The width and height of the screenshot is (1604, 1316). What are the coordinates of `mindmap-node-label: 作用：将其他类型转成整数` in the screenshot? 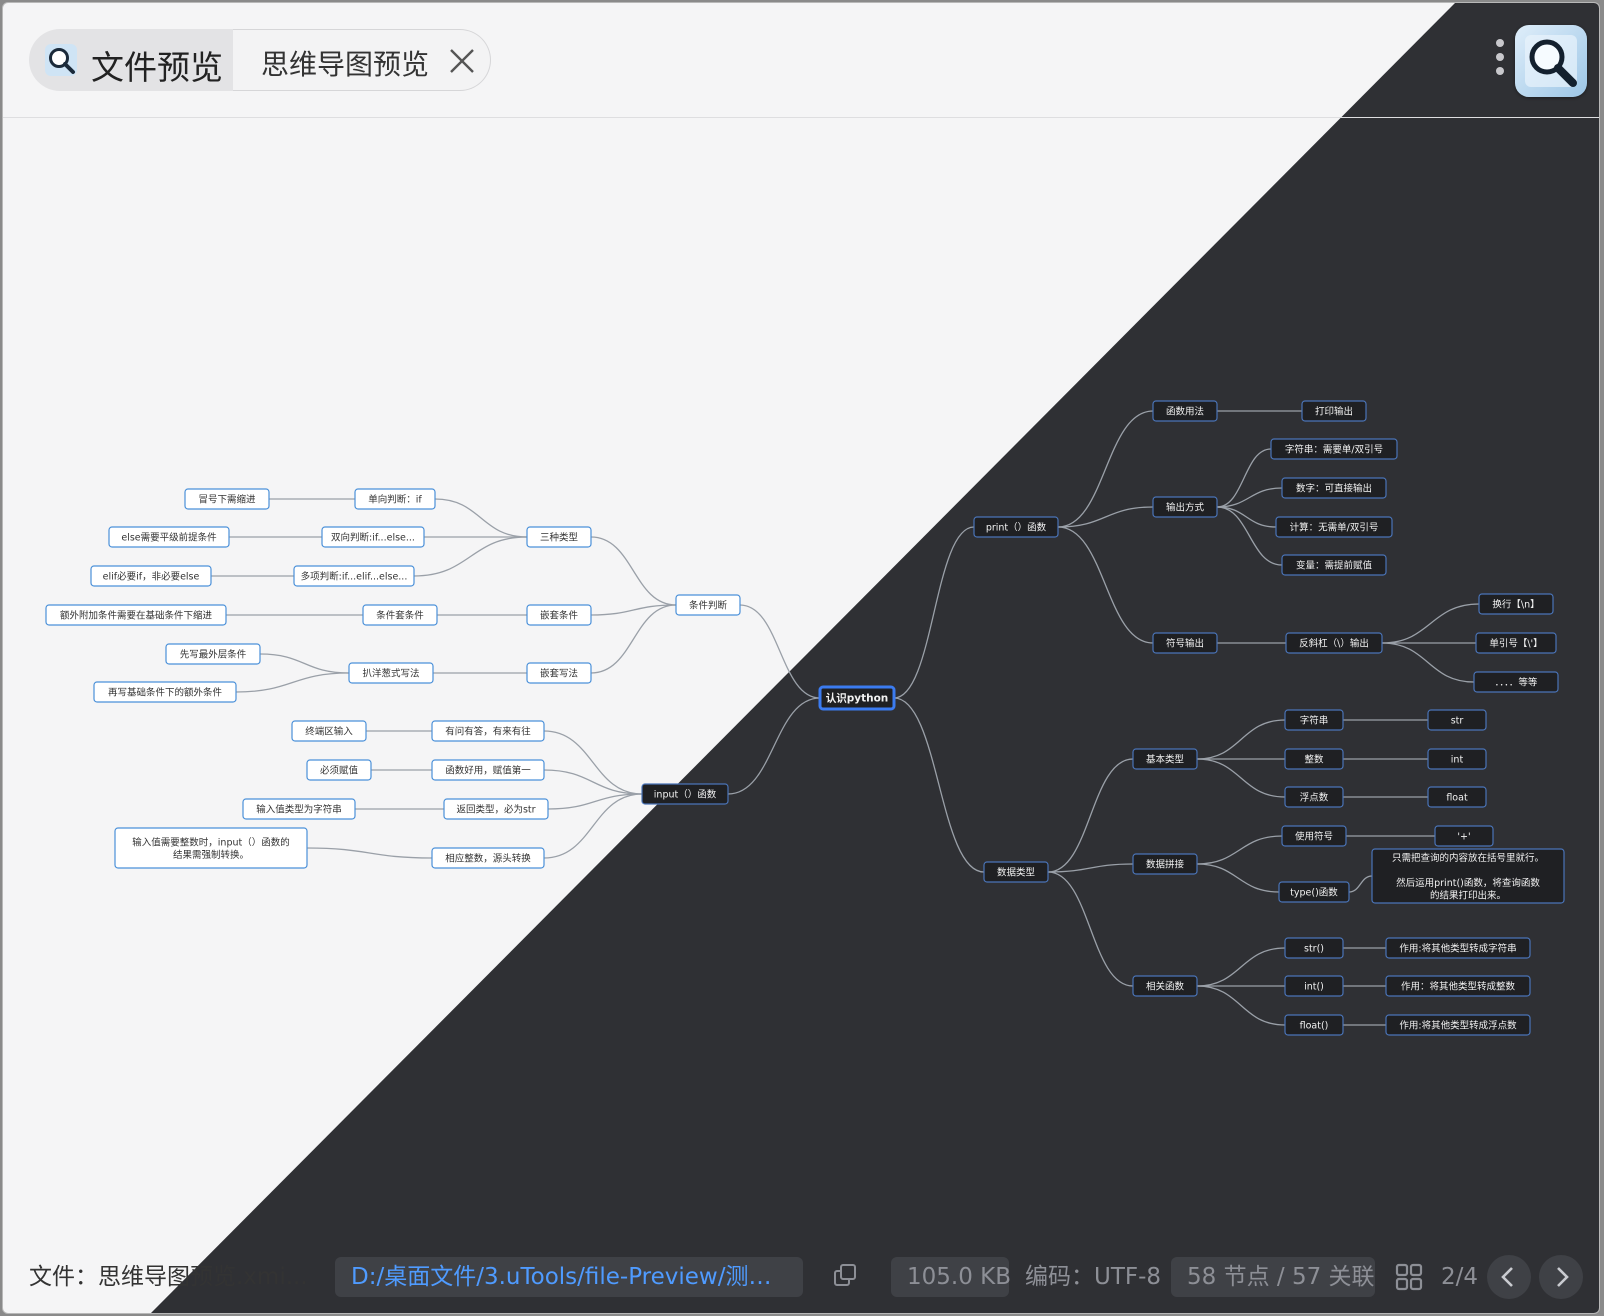 It's located at (1458, 987).